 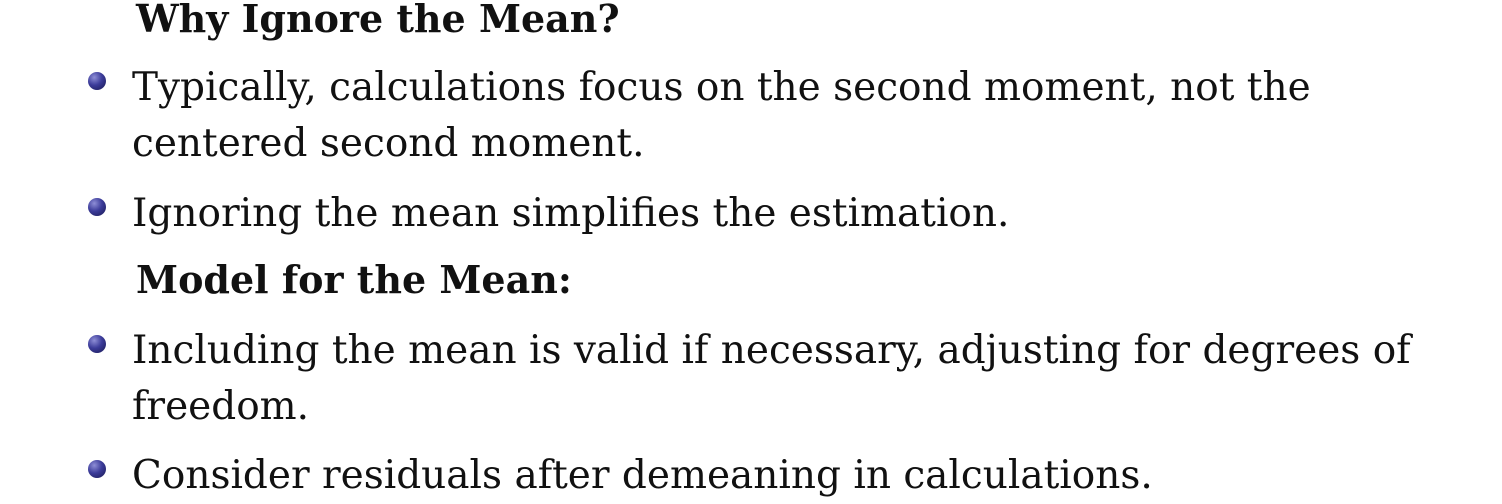 What do you see at coordinates (354, 279) in the screenshot?
I see `section-heading-model-for-mean: Model for the Mean:` at bounding box center [354, 279].